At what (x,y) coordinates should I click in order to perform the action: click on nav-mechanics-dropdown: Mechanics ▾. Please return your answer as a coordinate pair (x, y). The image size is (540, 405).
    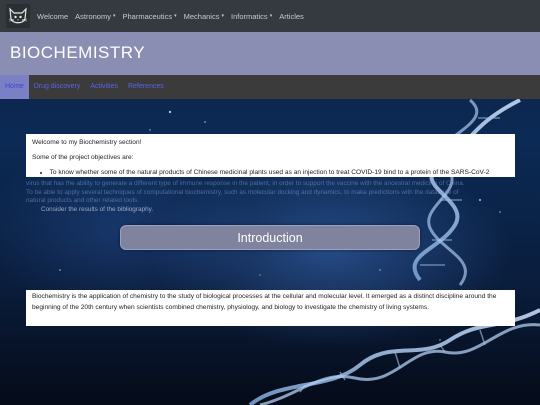
    Looking at the image, I should click on (204, 16).